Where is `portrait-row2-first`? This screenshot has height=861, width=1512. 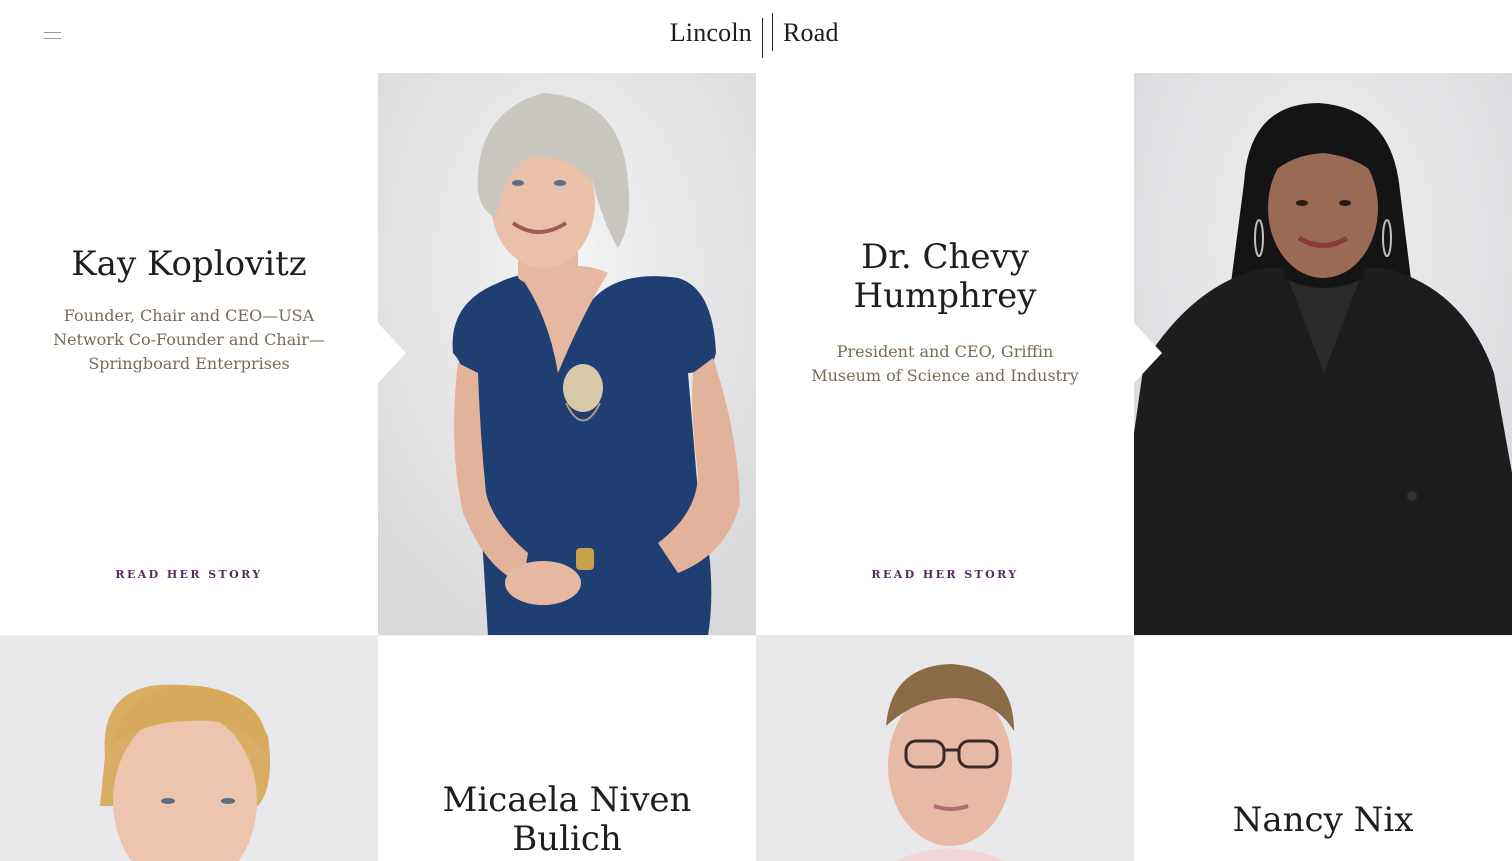 portrait-row2-first is located at coordinates (189, 748).